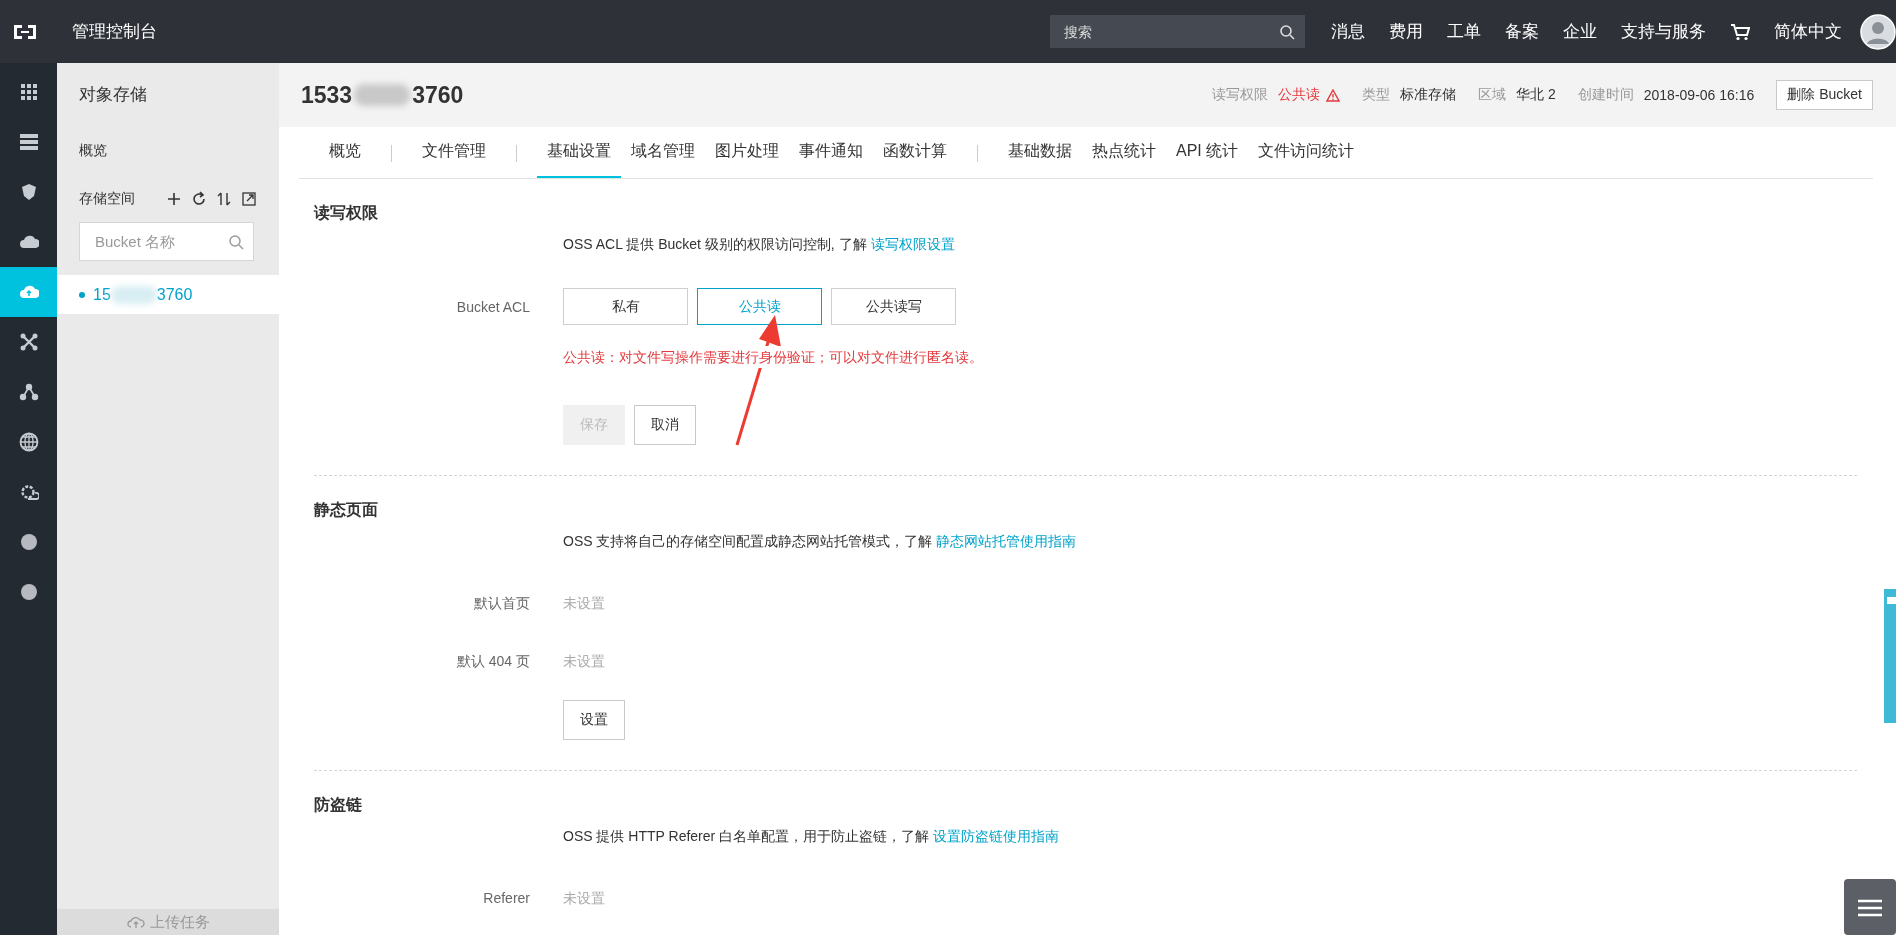 This screenshot has width=1896, height=935. What do you see at coordinates (1522, 31) in the screenshot?
I see `nav-link: 备案` at bounding box center [1522, 31].